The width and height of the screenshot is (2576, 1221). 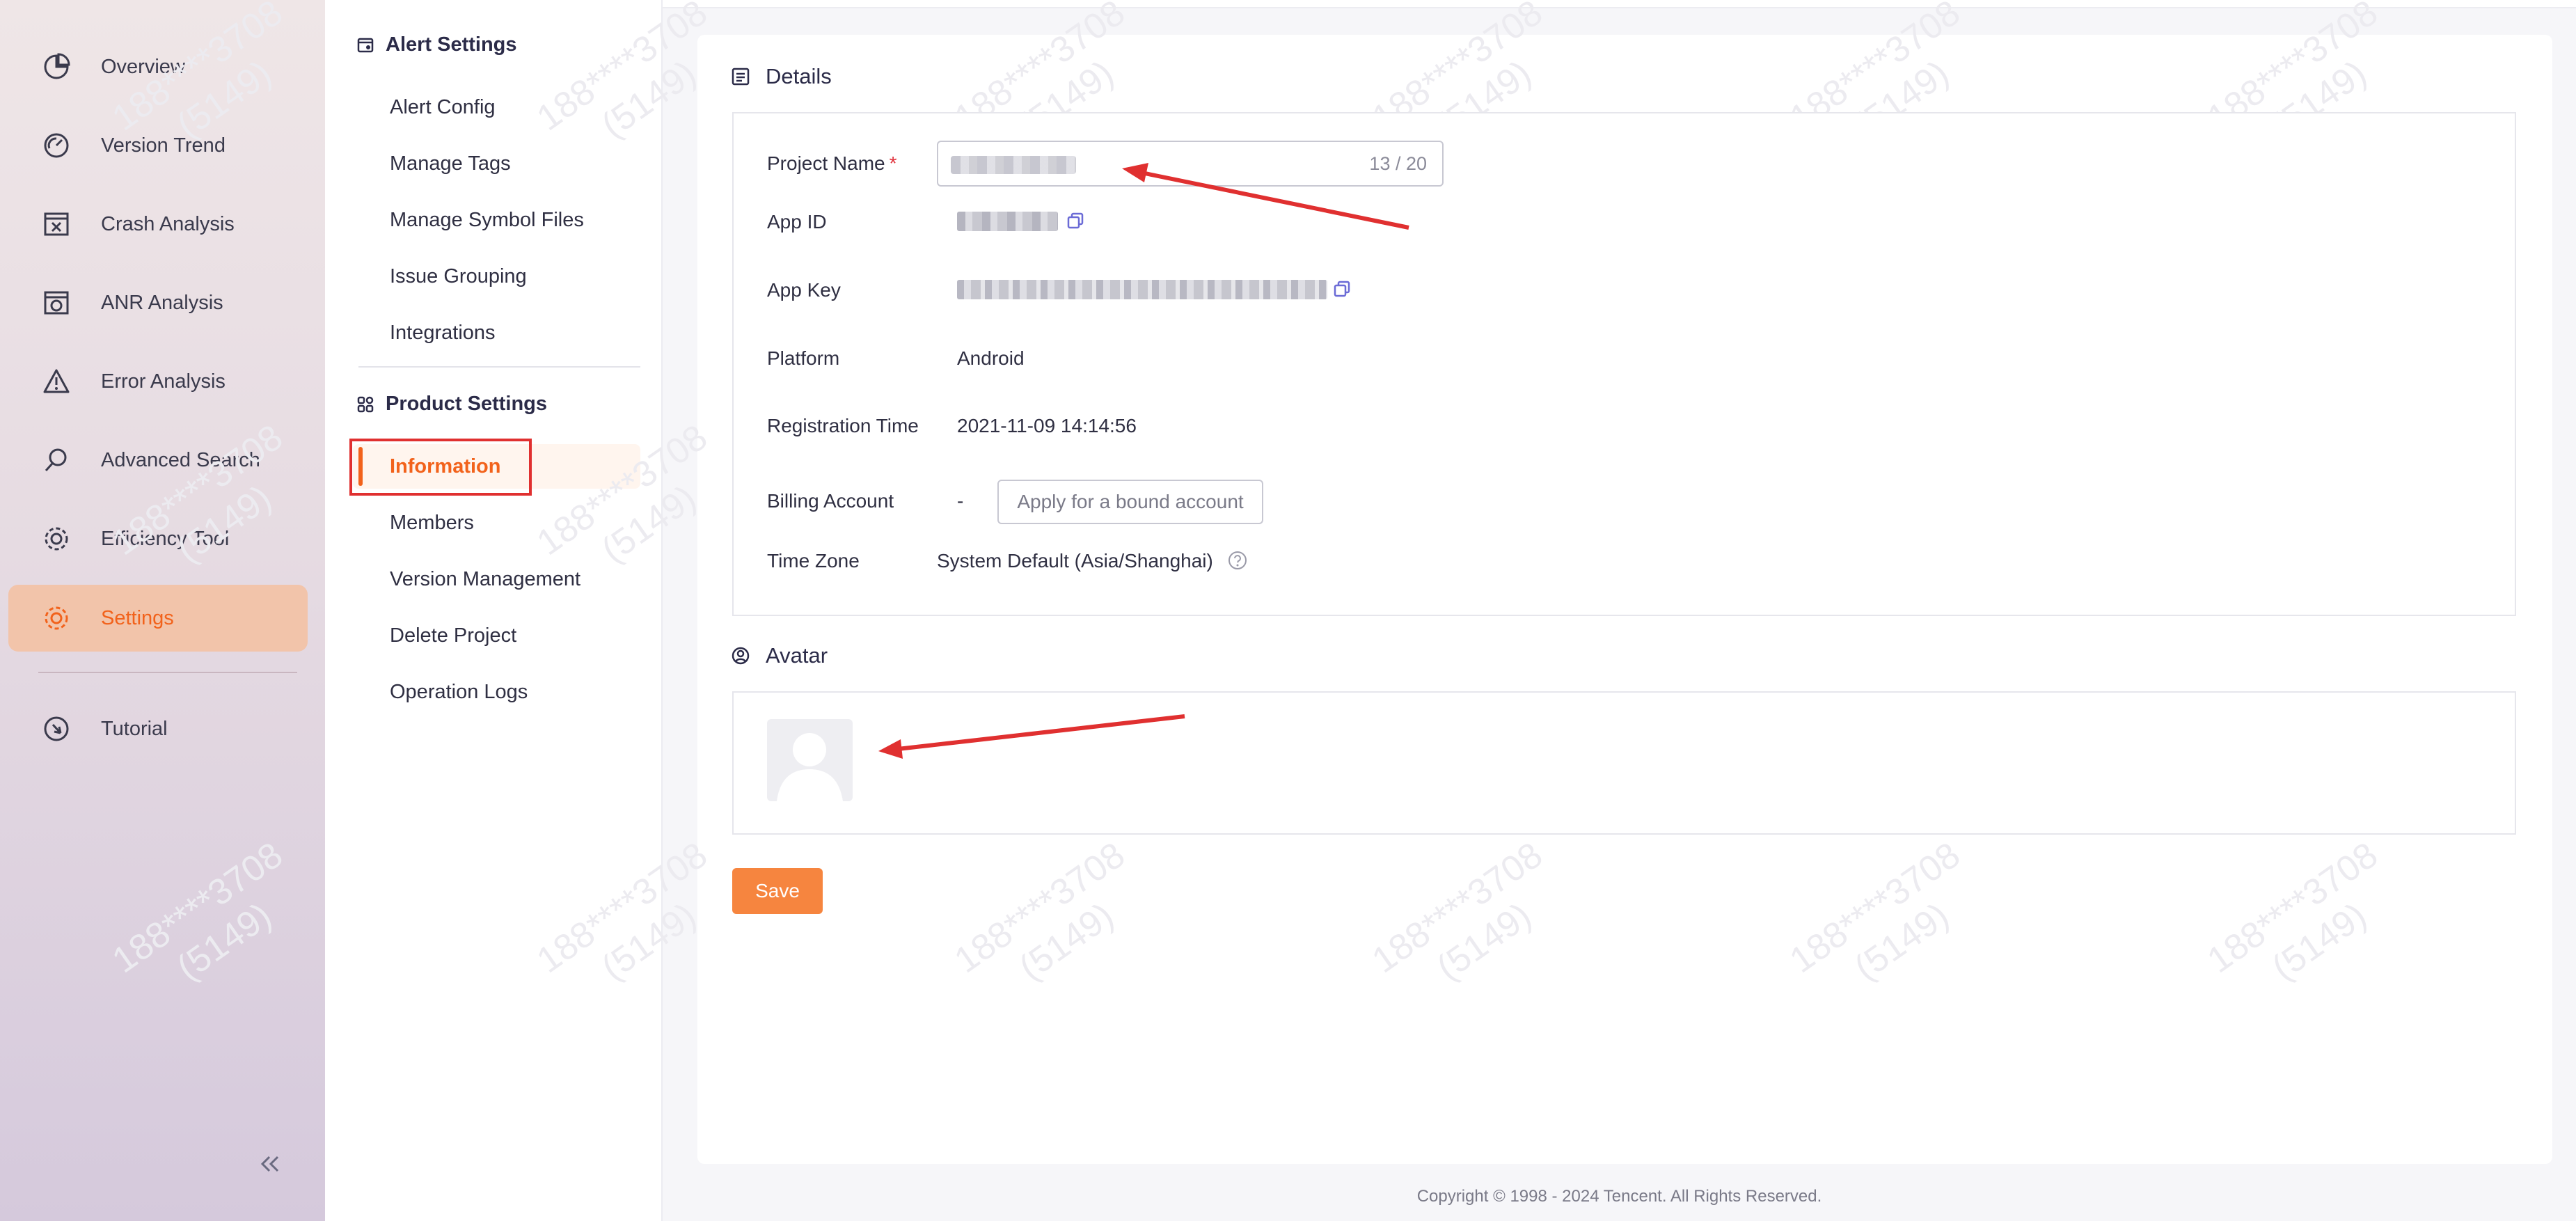 I want to click on crash-window-icon, so click(x=56, y=224).